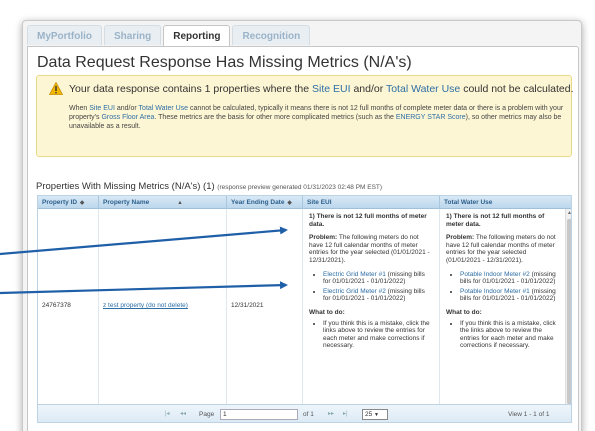 The width and height of the screenshot is (595, 431). What do you see at coordinates (133, 35) in the screenshot?
I see `tab-sharing: Sharing` at bounding box center [133, 35].